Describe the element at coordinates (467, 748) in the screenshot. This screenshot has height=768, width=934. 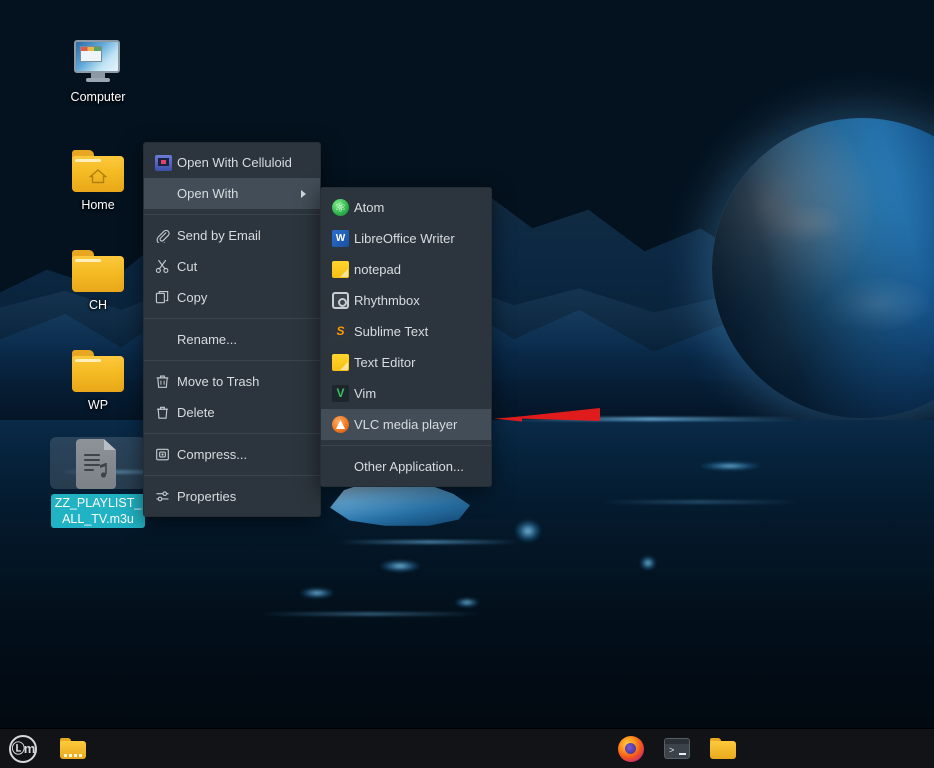
I see `taskbar-panel: Ⓛm >` at that location.